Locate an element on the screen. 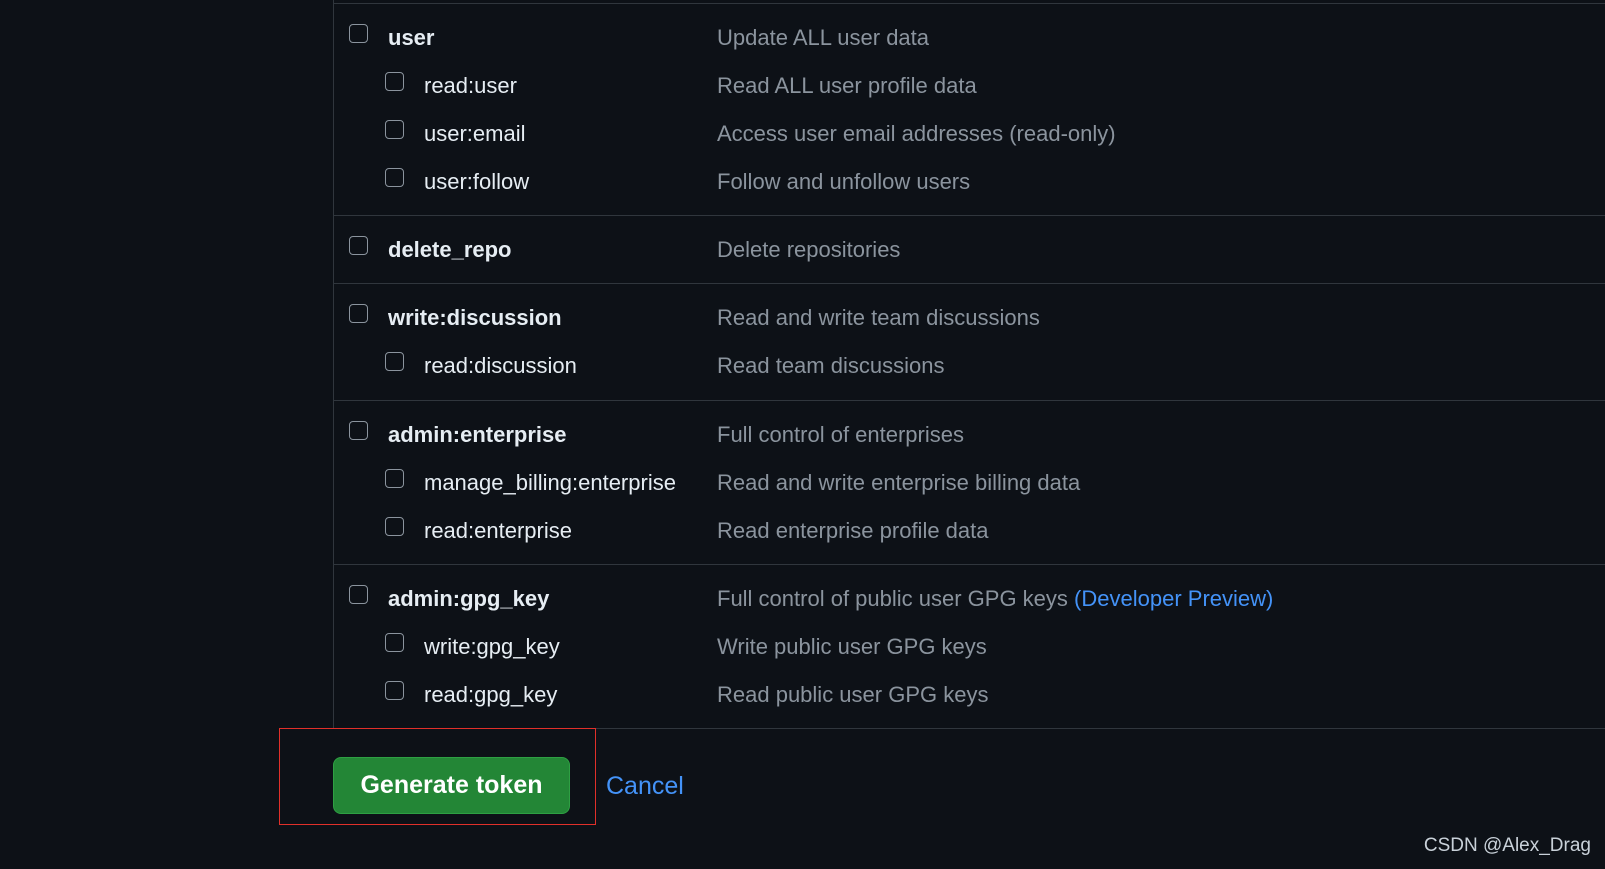  scope-description-text: Full control of public user GPG keys is located at coordinates (892, 598).